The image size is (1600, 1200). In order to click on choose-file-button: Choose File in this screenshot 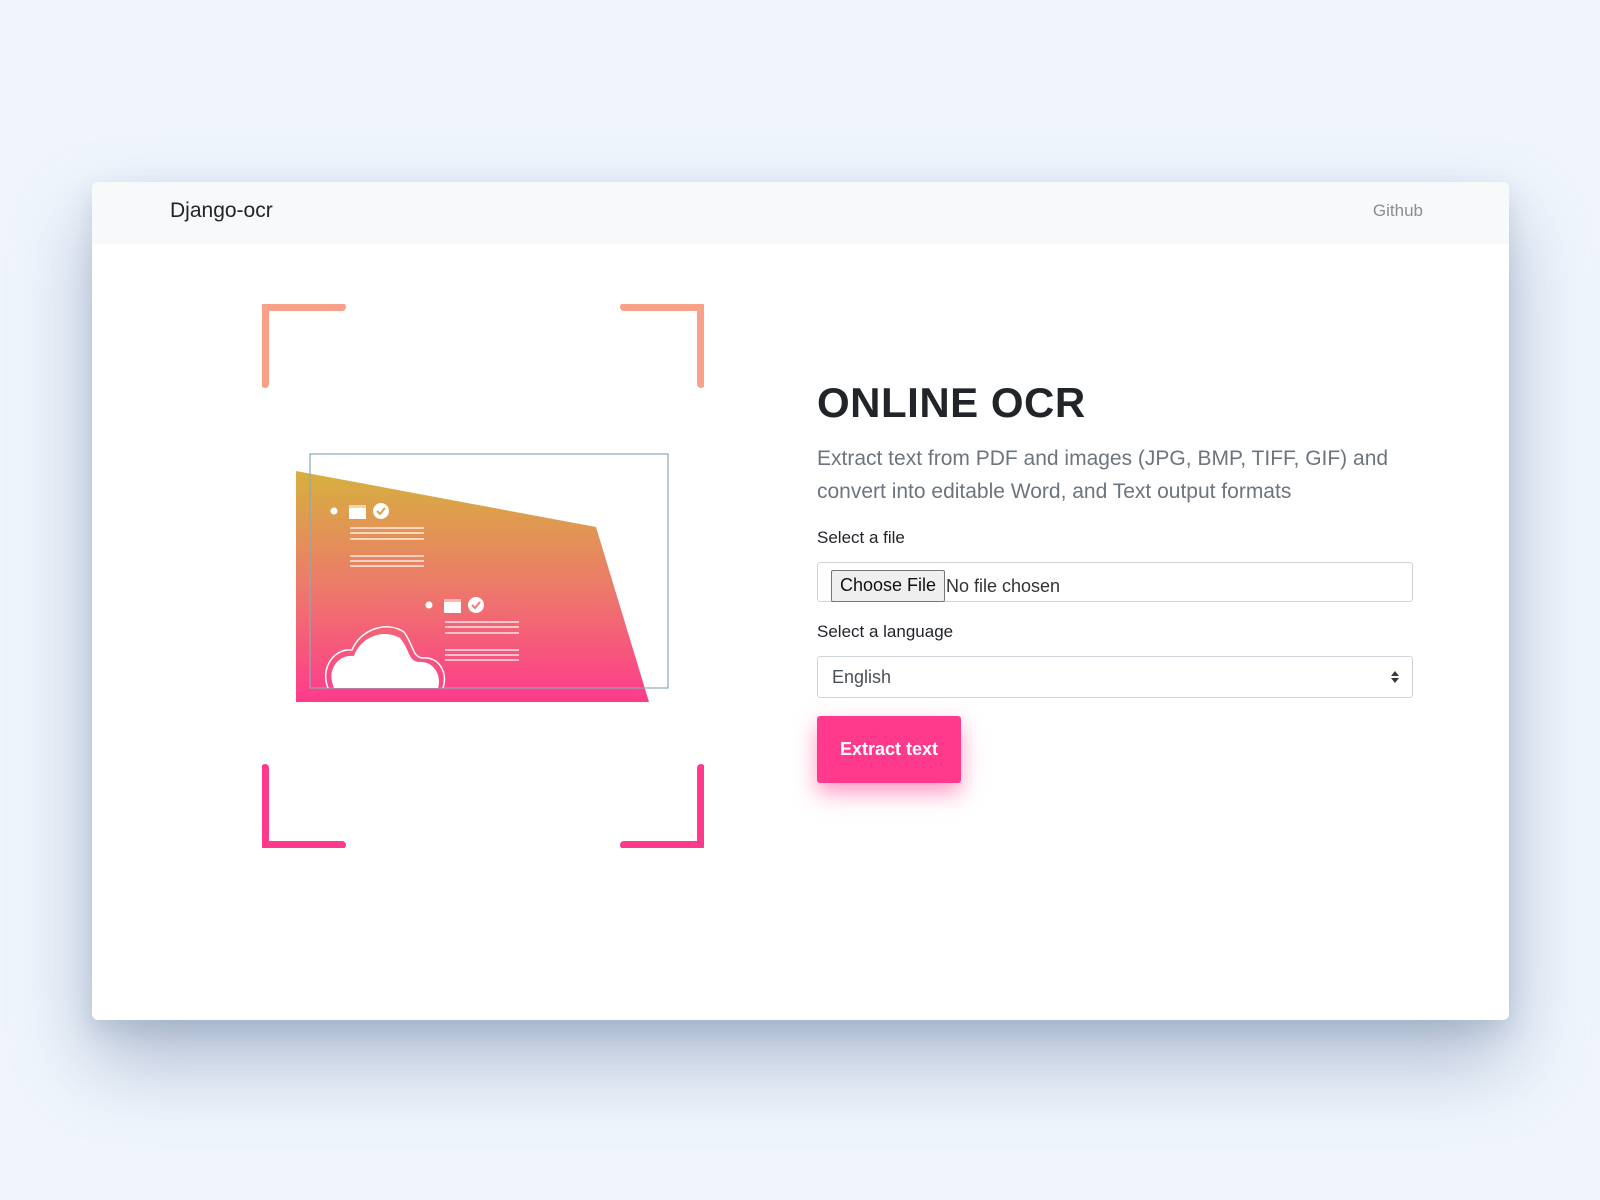, I will do `click(888, 586)`.